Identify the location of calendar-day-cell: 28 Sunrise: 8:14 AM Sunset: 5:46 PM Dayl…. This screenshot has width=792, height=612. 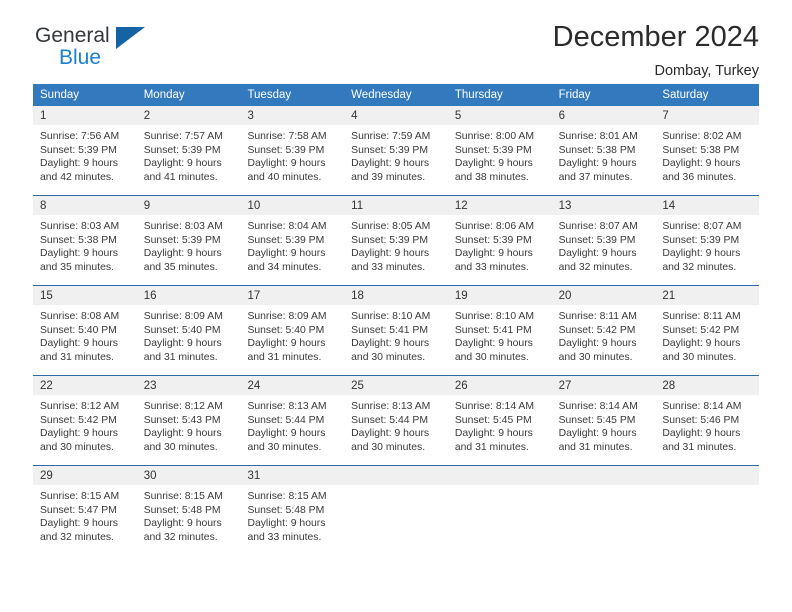
(707, 417).